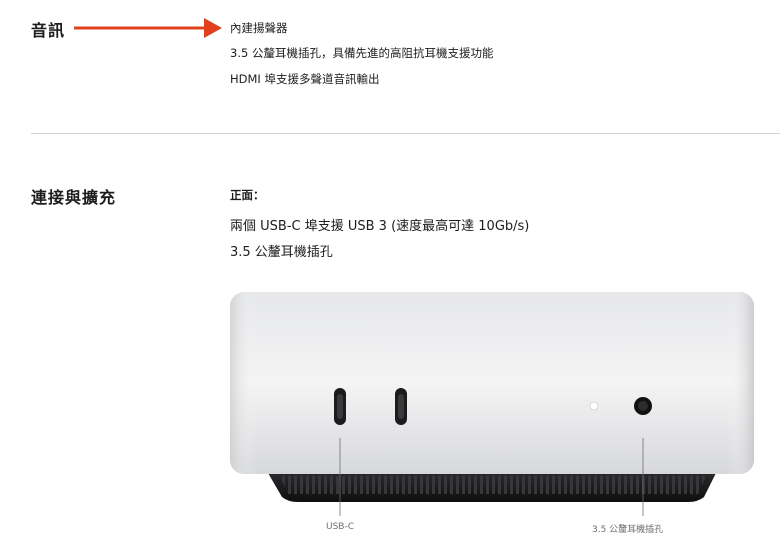 The image size is (780, 559). I want to click on audio-heading: 音訊, so click(48, 30).